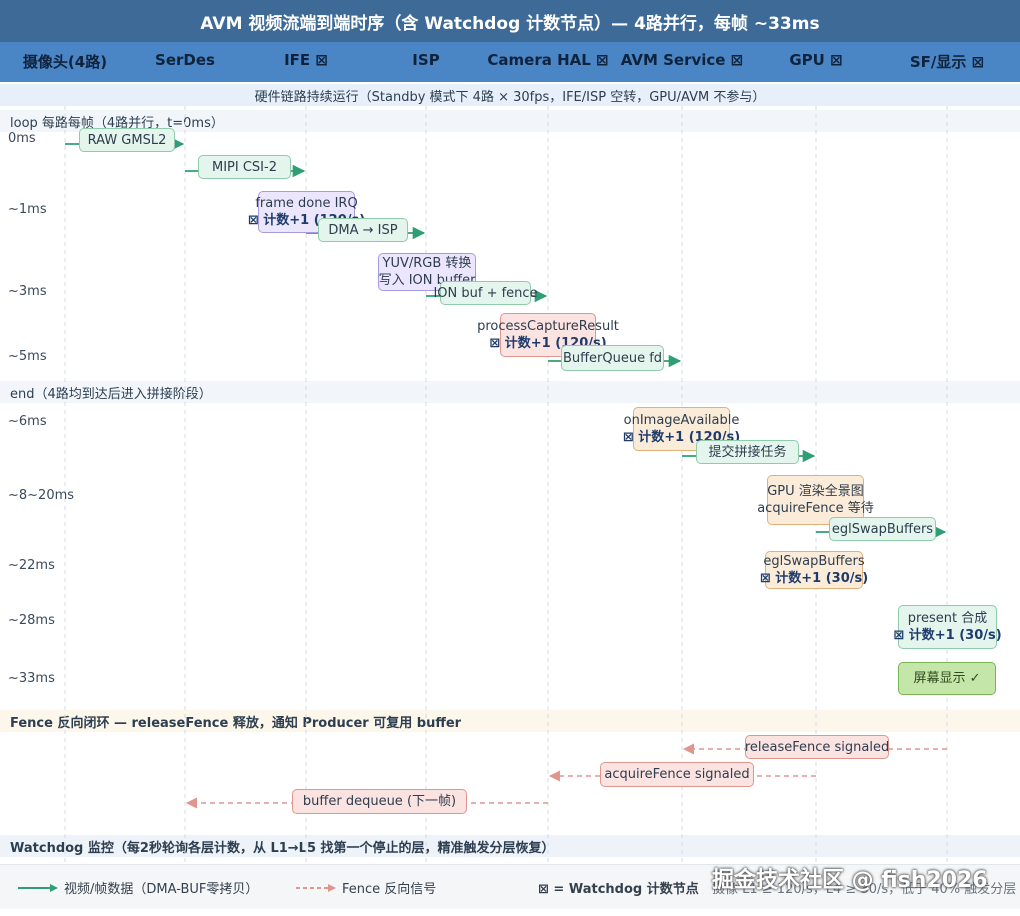 The width and height of the screenshot is (1020, 916). I want to click on gpu-render-line2: acquireFence 等待, so click(815, 508).